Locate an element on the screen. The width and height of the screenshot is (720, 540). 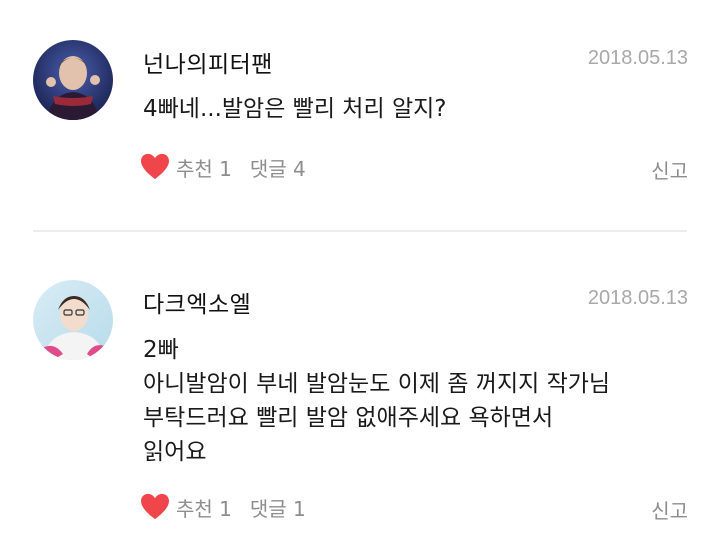
comment-actions: 추천 1 댓글 4 is located at coordinates (232, 167).